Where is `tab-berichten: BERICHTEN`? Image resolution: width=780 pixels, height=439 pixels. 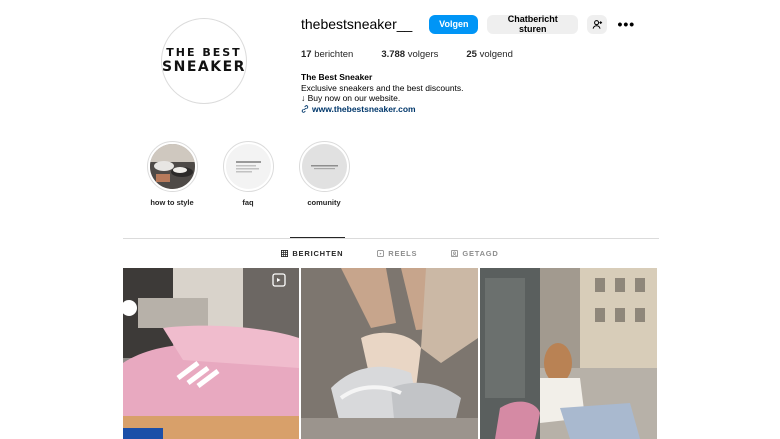 tab-berichten: BERICHTEN is located at coordinates (312, 253).